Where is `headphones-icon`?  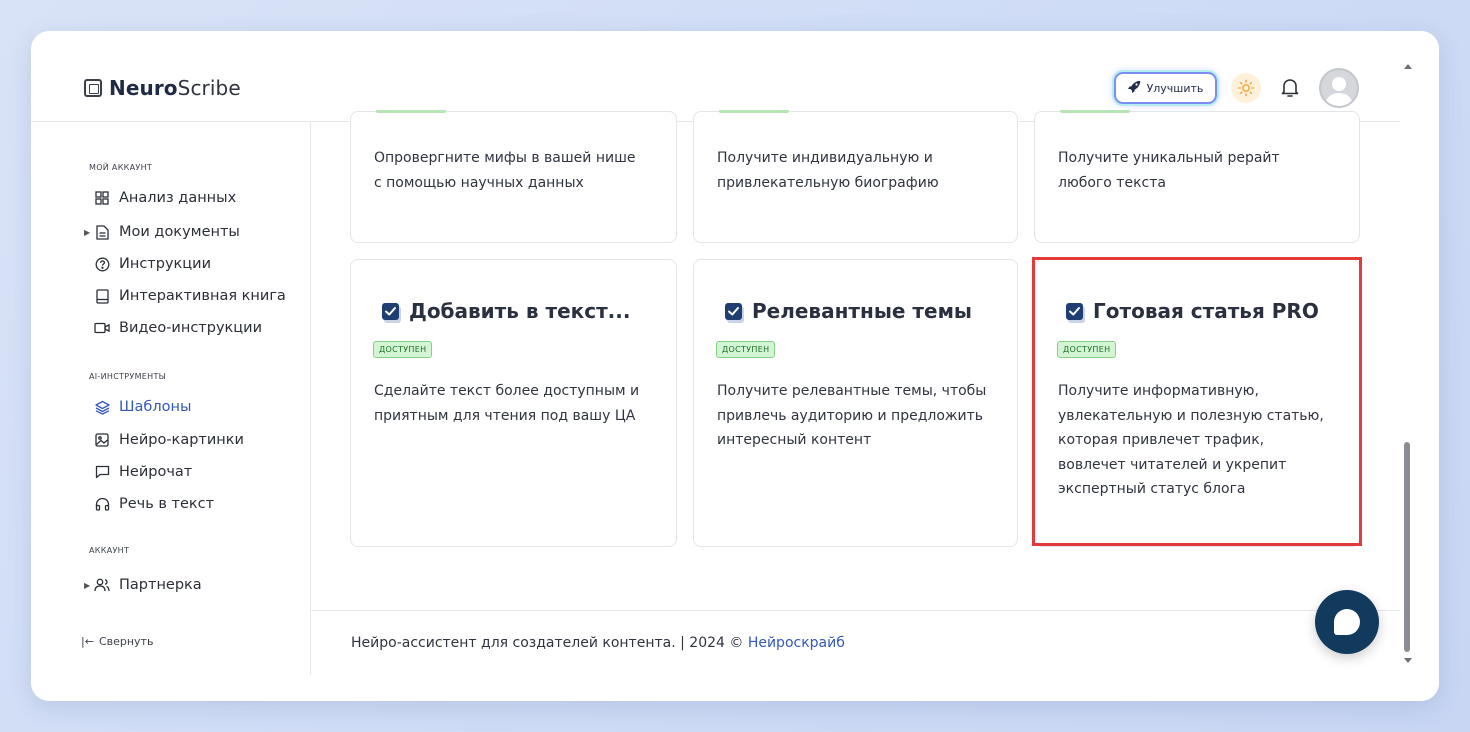 headphones-icon is located at coordinates (102, 504).